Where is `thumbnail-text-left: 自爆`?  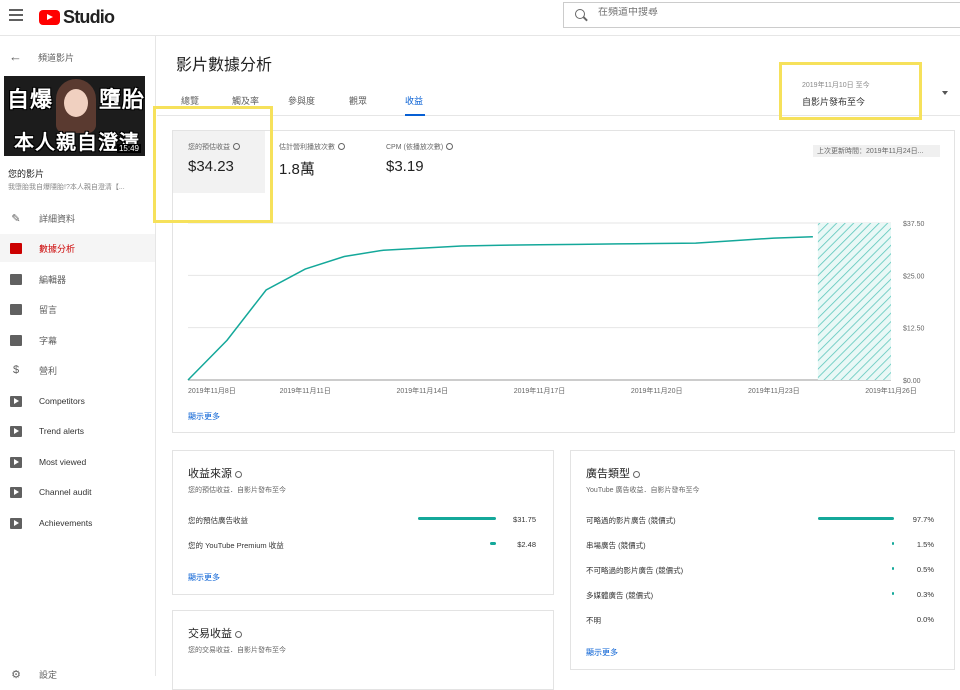 thumbnail-text-left: 自爆 is located at coordinates (30, 99).